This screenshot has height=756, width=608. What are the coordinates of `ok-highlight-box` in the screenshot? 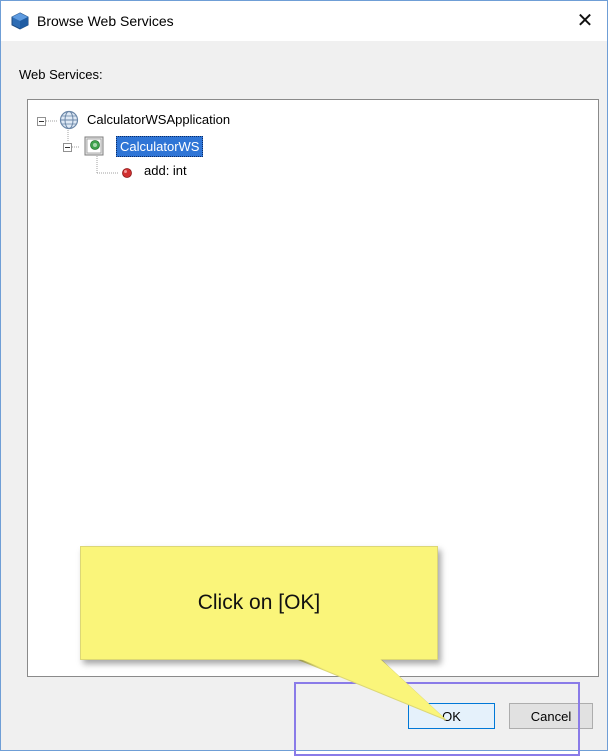 It's located at (437, 719).